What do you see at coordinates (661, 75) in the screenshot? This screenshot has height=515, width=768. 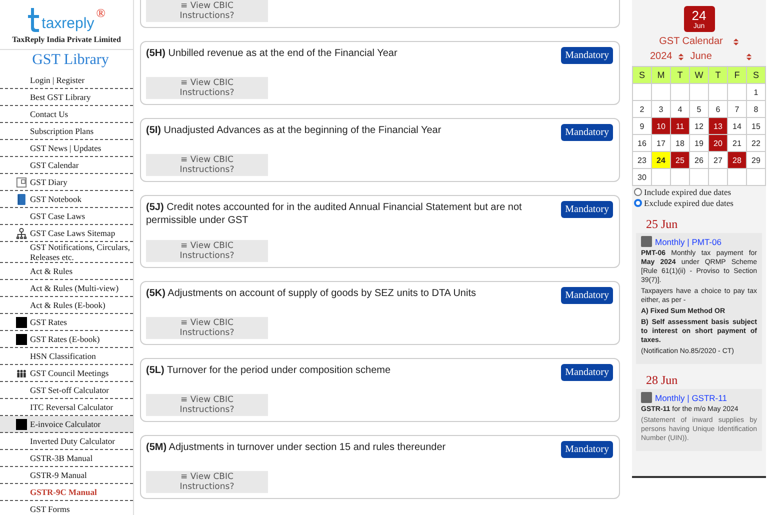 I see `weekday-header: M` at bounding box center [661, 75].